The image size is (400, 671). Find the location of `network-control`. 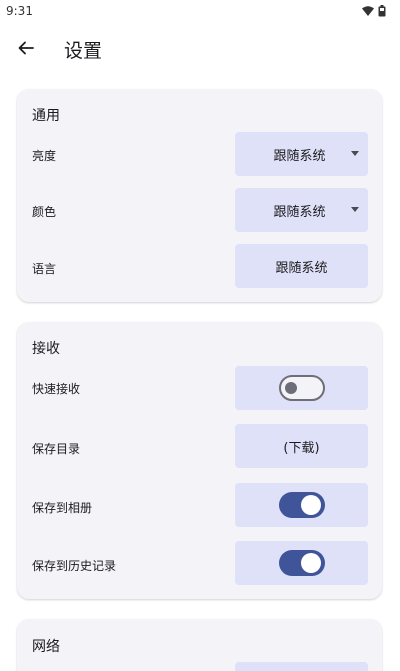

network-control is located at coordinates (301, 666).